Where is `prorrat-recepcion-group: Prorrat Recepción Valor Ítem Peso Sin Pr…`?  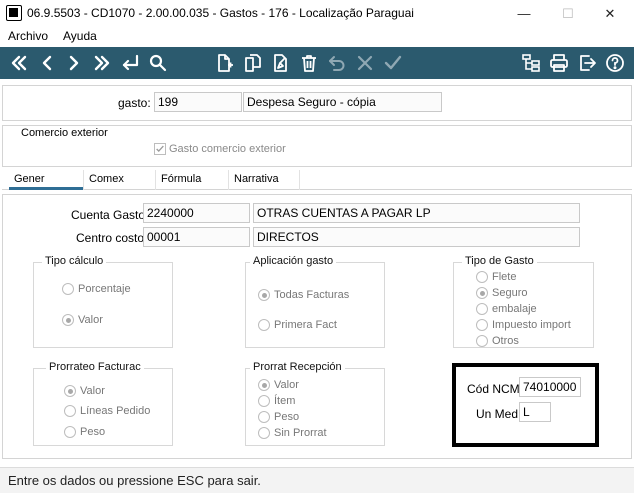 prorrat-recepcion-group: Prorrat Recepción Valor Ítem Peso Sin Pr… is located at coordinates (315, 403).